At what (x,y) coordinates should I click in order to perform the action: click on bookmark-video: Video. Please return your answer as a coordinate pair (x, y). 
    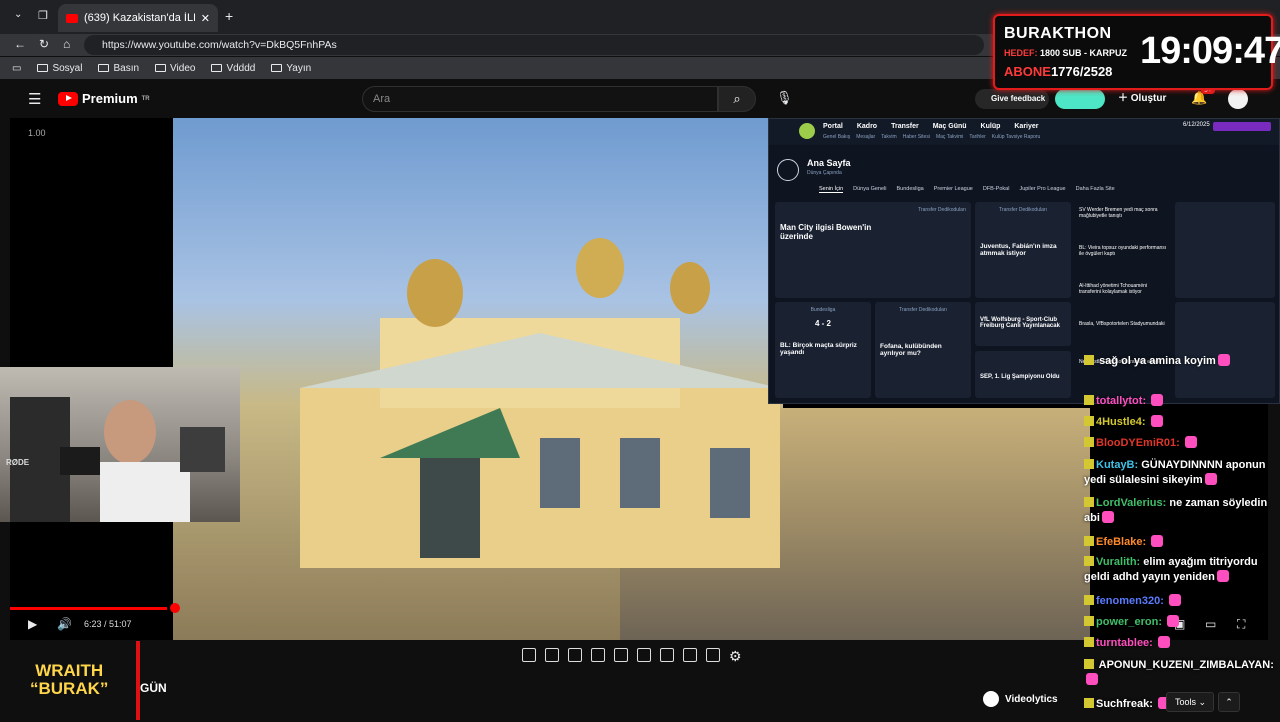
    Looking at the image, I should click on (175, 68).